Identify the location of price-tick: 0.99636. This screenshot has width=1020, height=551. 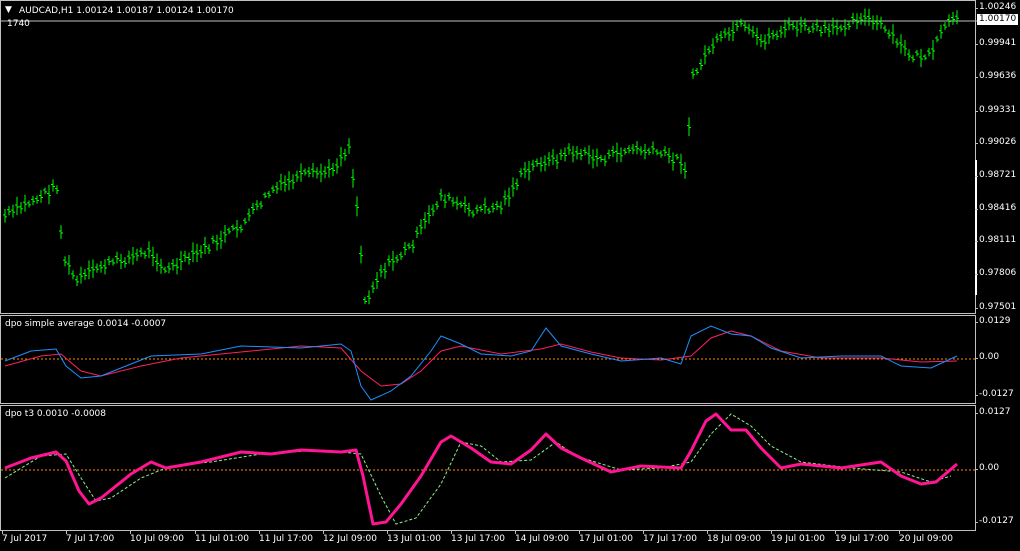
(995, 76).